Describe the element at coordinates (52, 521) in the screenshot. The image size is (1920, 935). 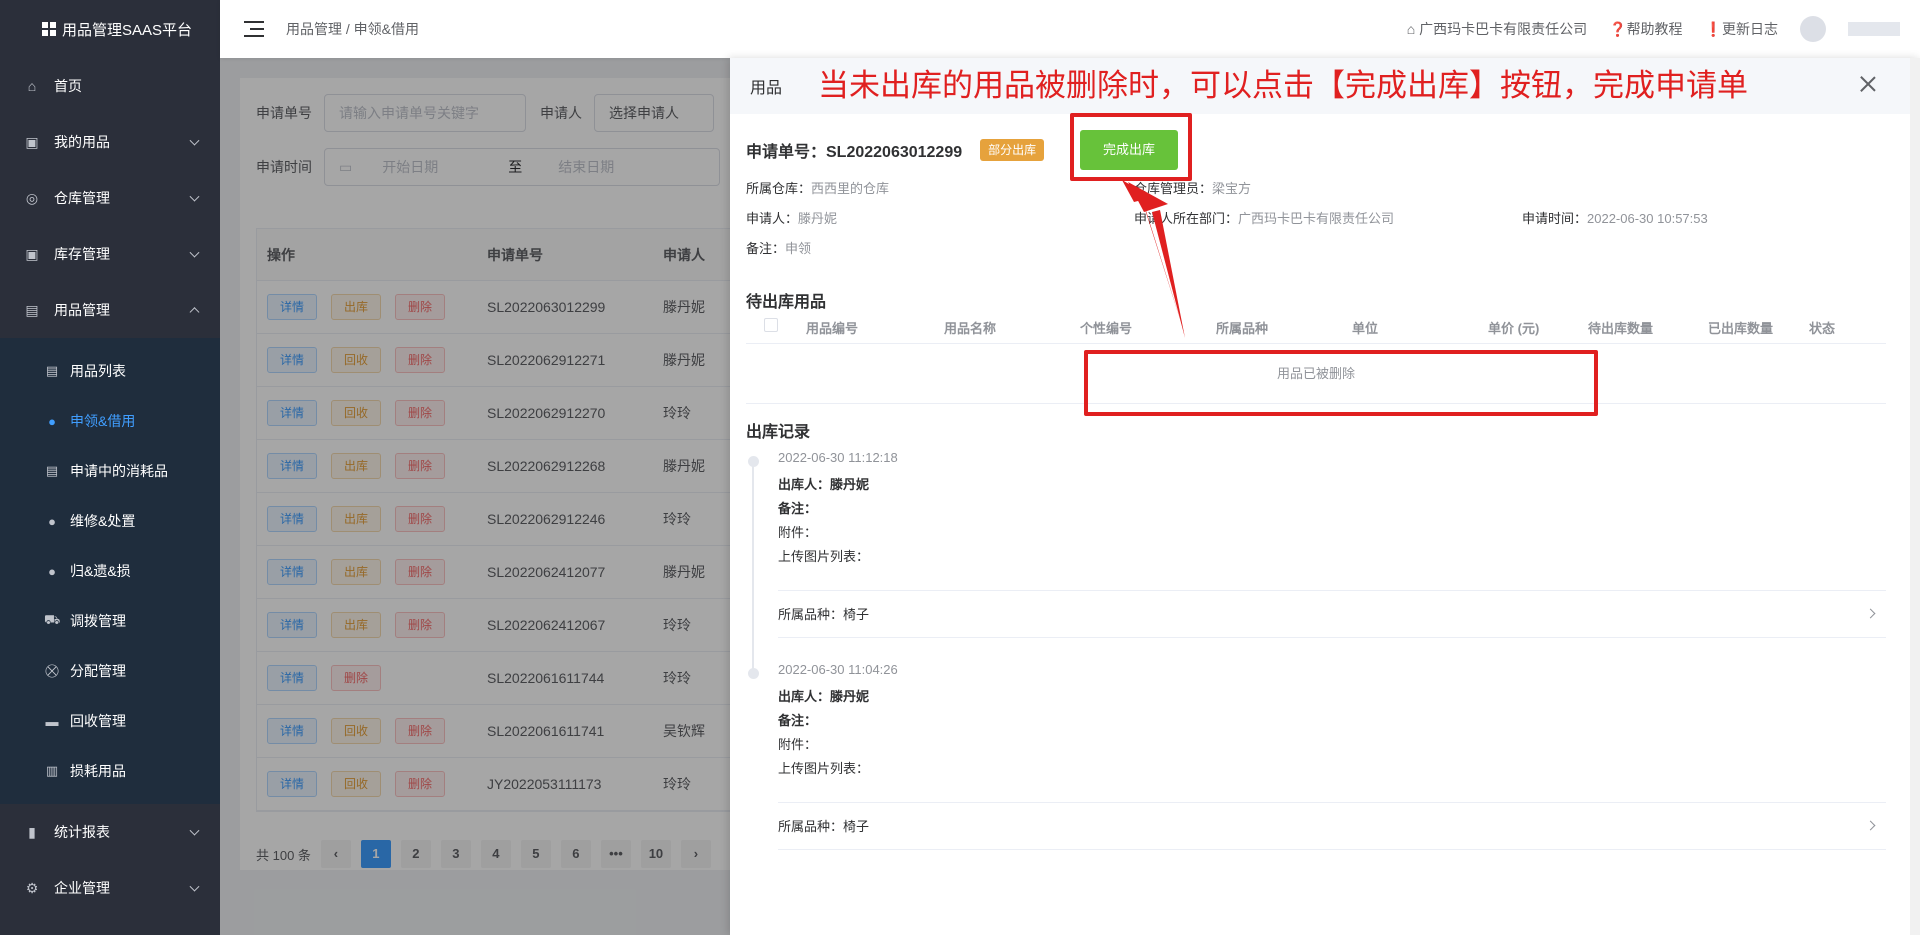
I see `user-icon: ●` at that location.